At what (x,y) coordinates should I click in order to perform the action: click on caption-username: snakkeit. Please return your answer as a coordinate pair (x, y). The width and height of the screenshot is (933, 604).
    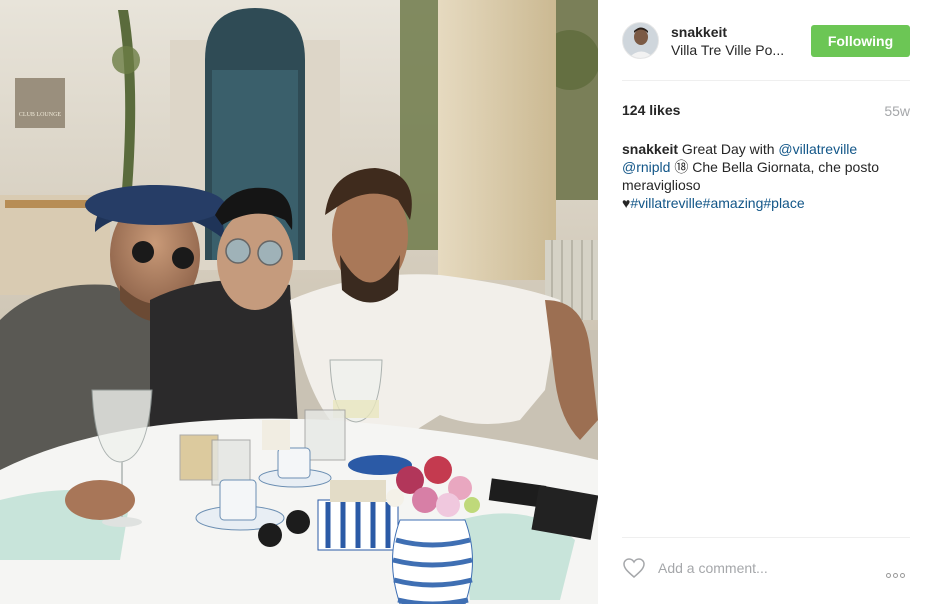
    Looking at the image, I should click on (650, 149).